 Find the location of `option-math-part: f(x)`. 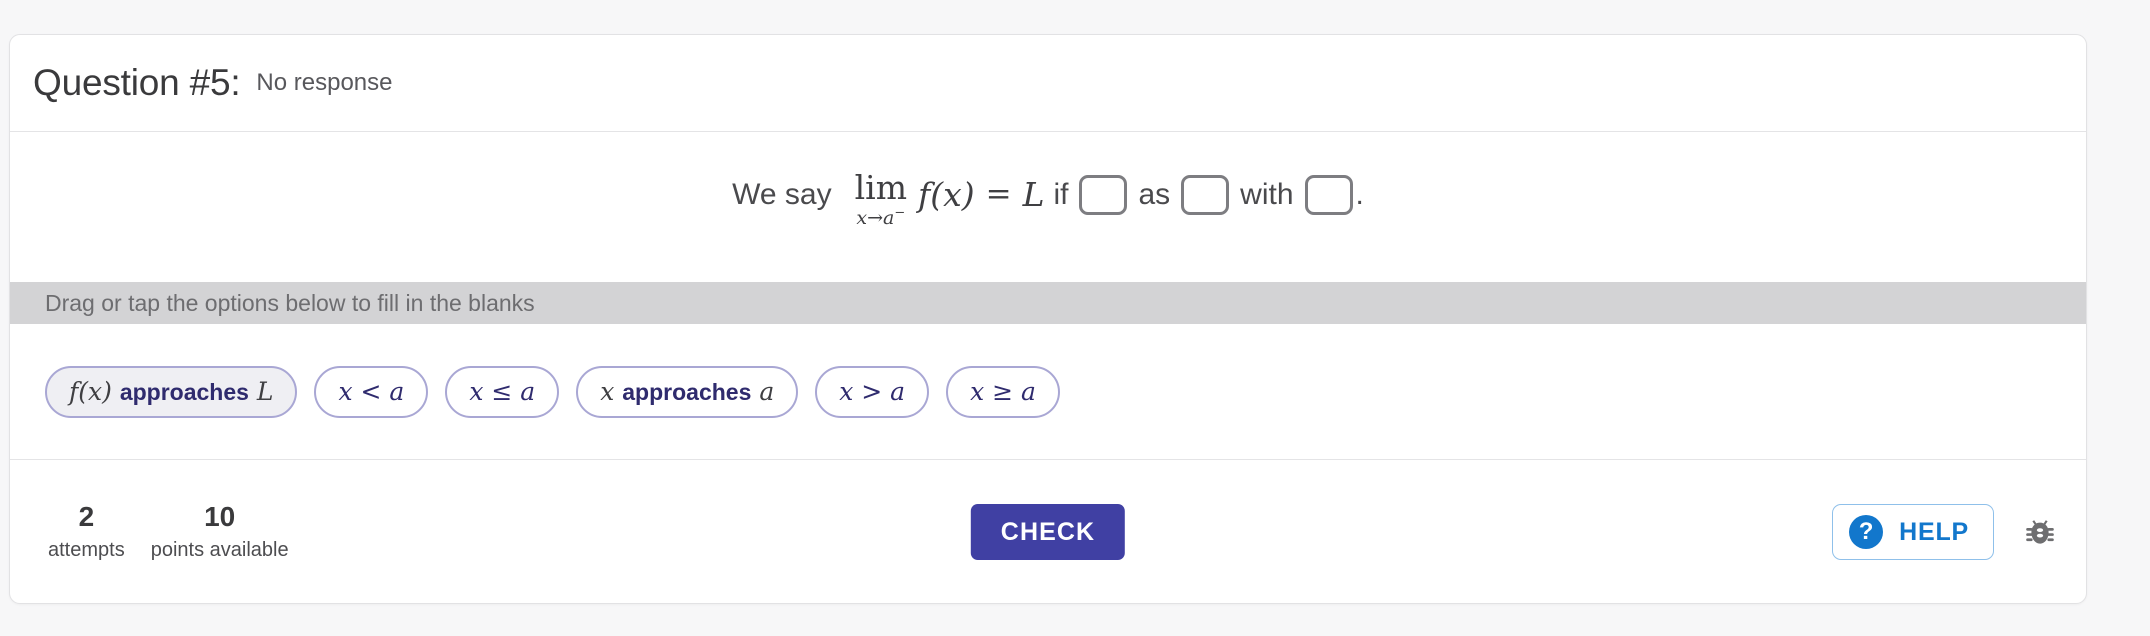

option-math-part: f(x) is located at coordinates (90, 391).